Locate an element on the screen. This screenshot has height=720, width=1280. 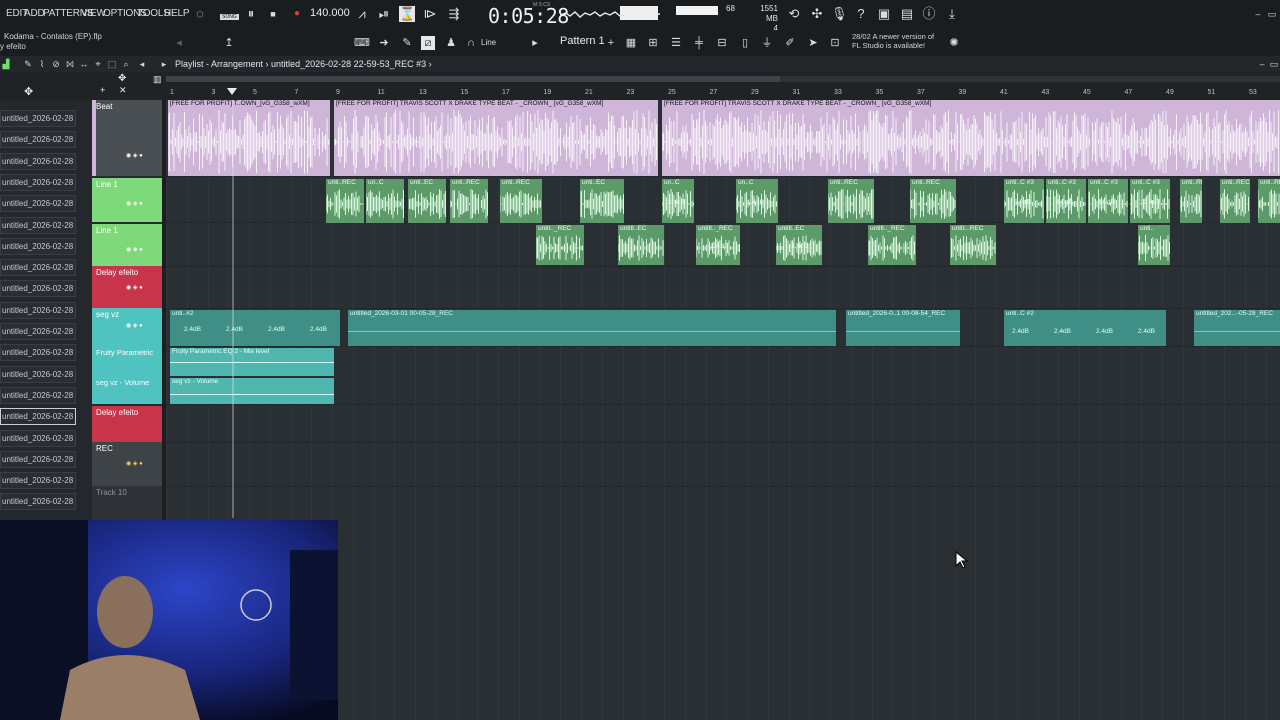
track-name: Delay efeito is located at coordinates (117, 272).